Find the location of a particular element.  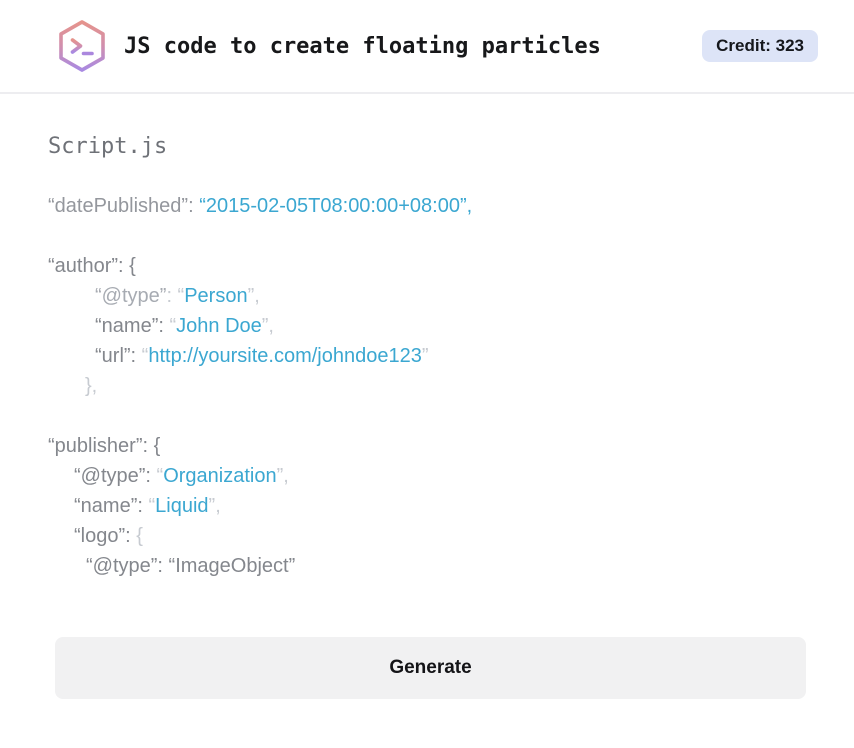

code-line: }, is located at coordinates (427, 386).